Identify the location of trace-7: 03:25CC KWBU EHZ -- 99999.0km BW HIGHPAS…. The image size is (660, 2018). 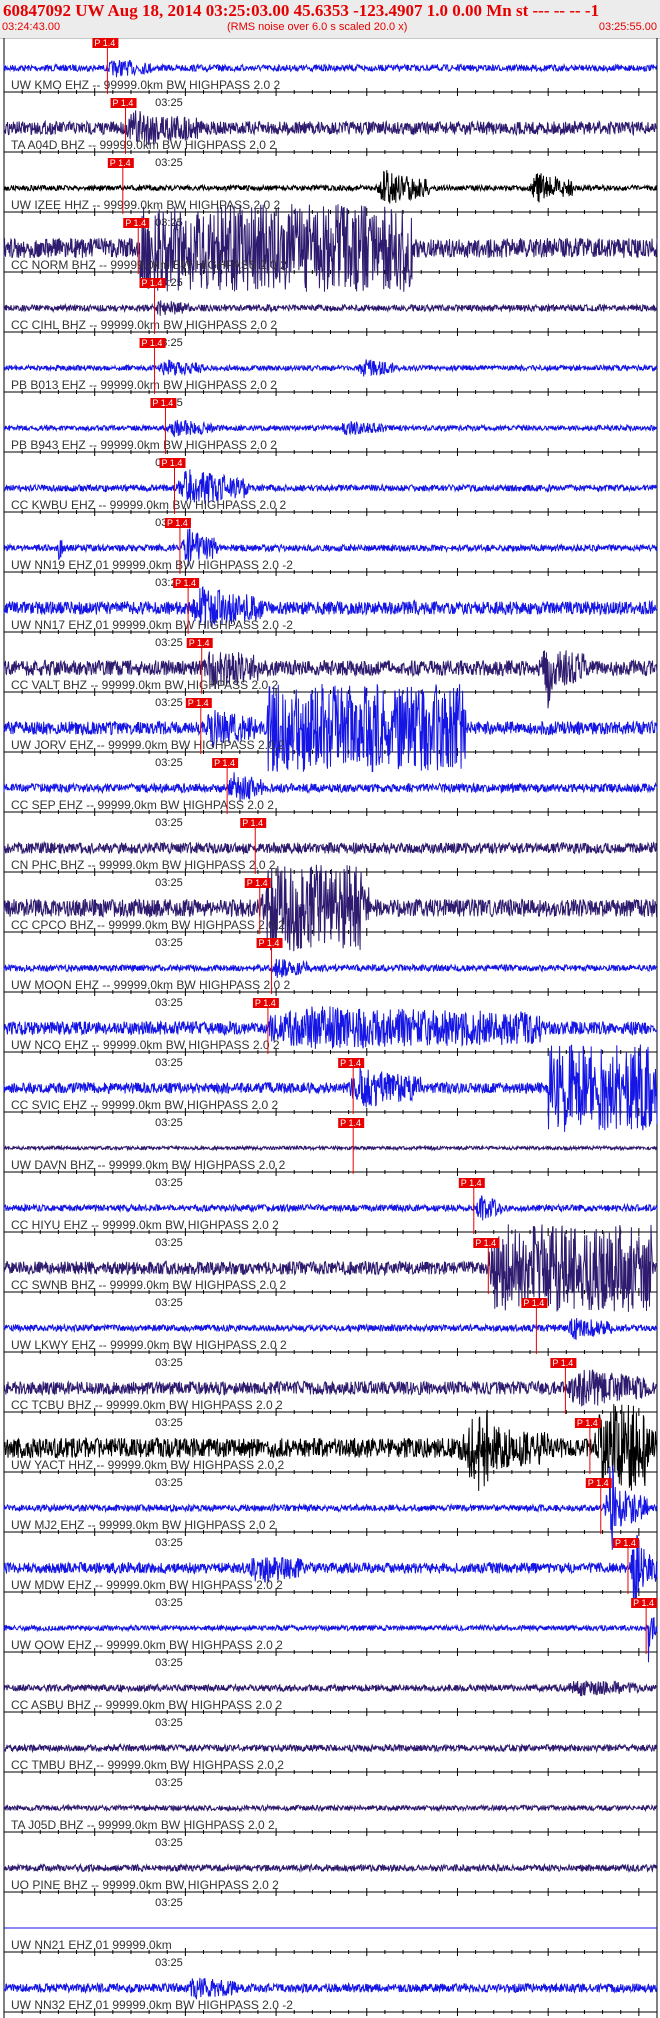
(330, 493).